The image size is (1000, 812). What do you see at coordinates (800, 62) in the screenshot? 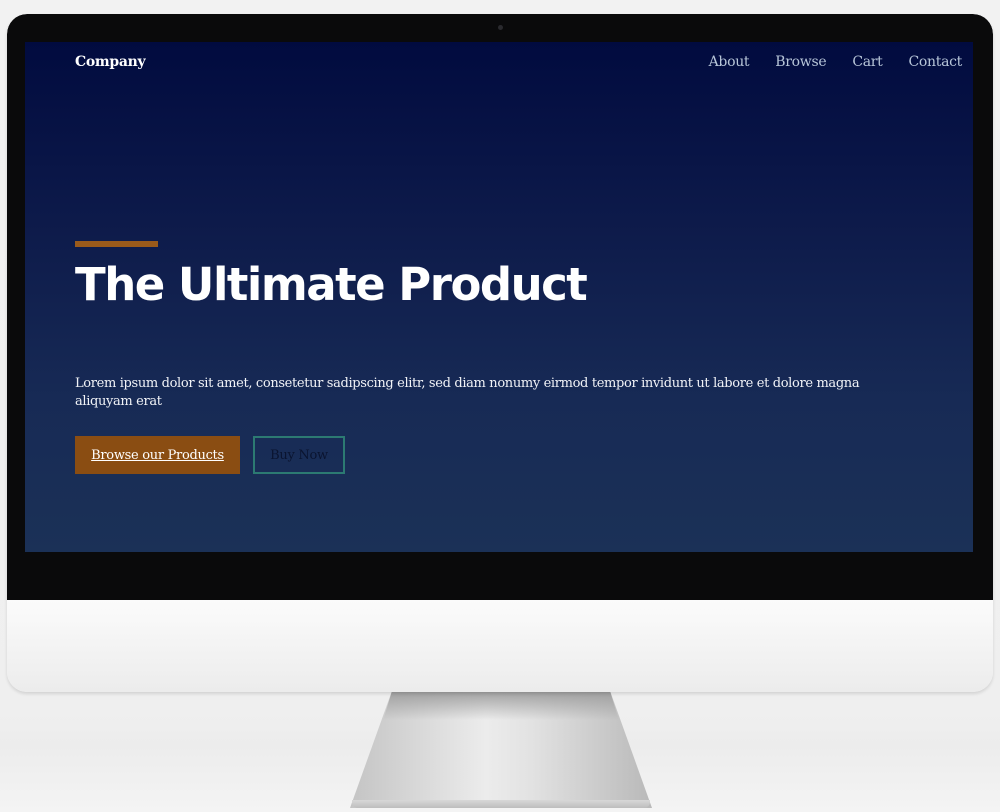
I see `nav-link-browse: Browse` at bounding box center [800, 62].